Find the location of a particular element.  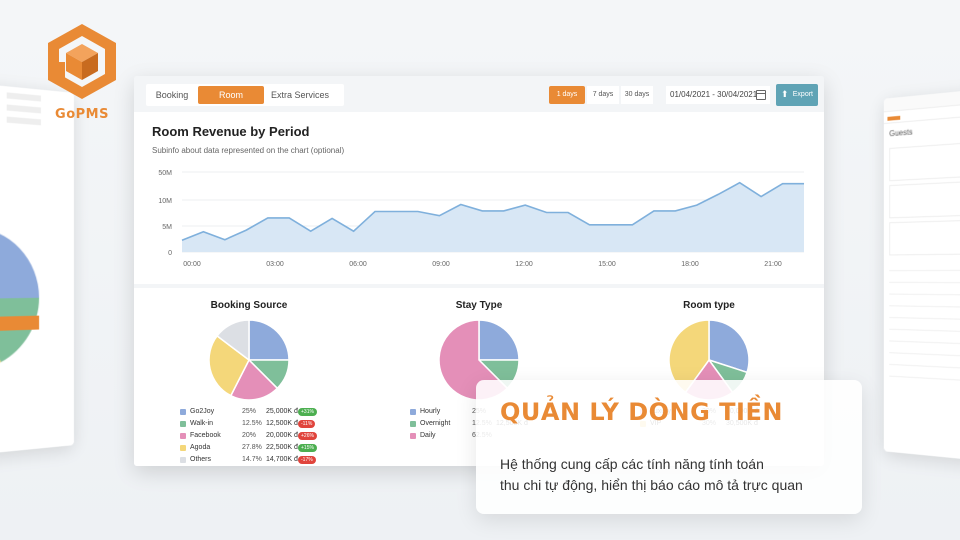

change-badge: +31% is located at coordinates (307, 412).